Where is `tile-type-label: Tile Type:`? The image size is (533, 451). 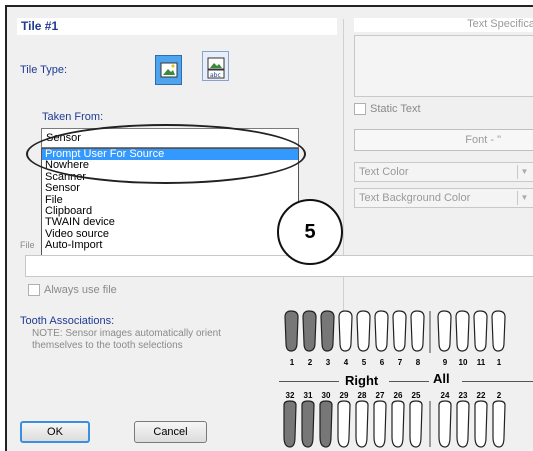
tile-type-label: Tile Type: is located at coordinates (44, 70).